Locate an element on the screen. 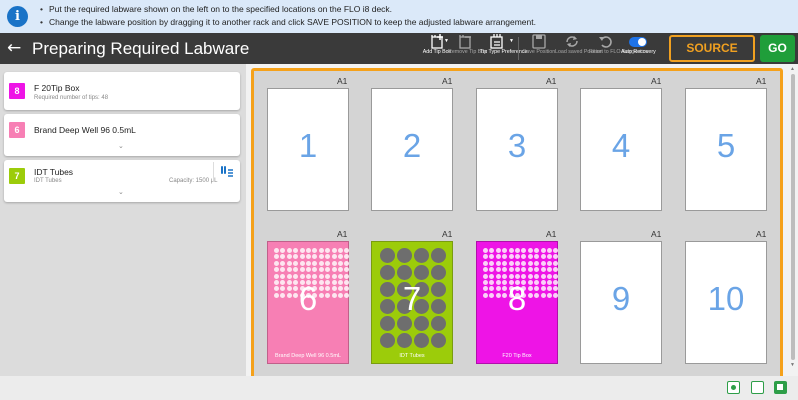 The image size is (798, 400). deck-slot-5: 5 is located at coordinates (726, 149).